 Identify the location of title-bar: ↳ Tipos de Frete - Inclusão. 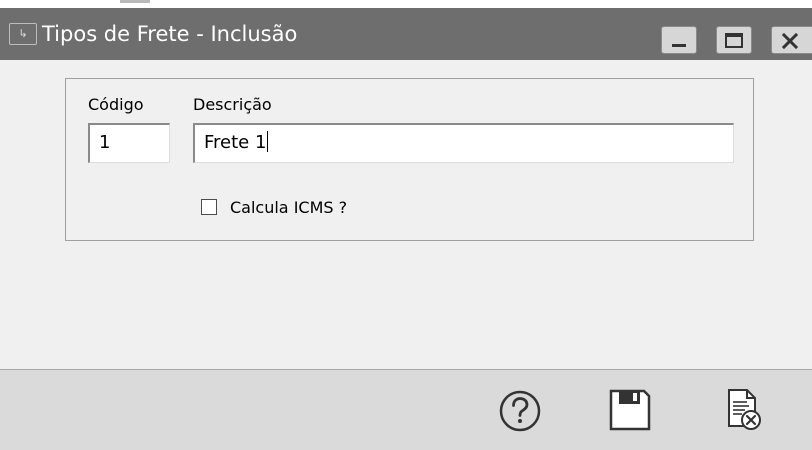
(406, 34).